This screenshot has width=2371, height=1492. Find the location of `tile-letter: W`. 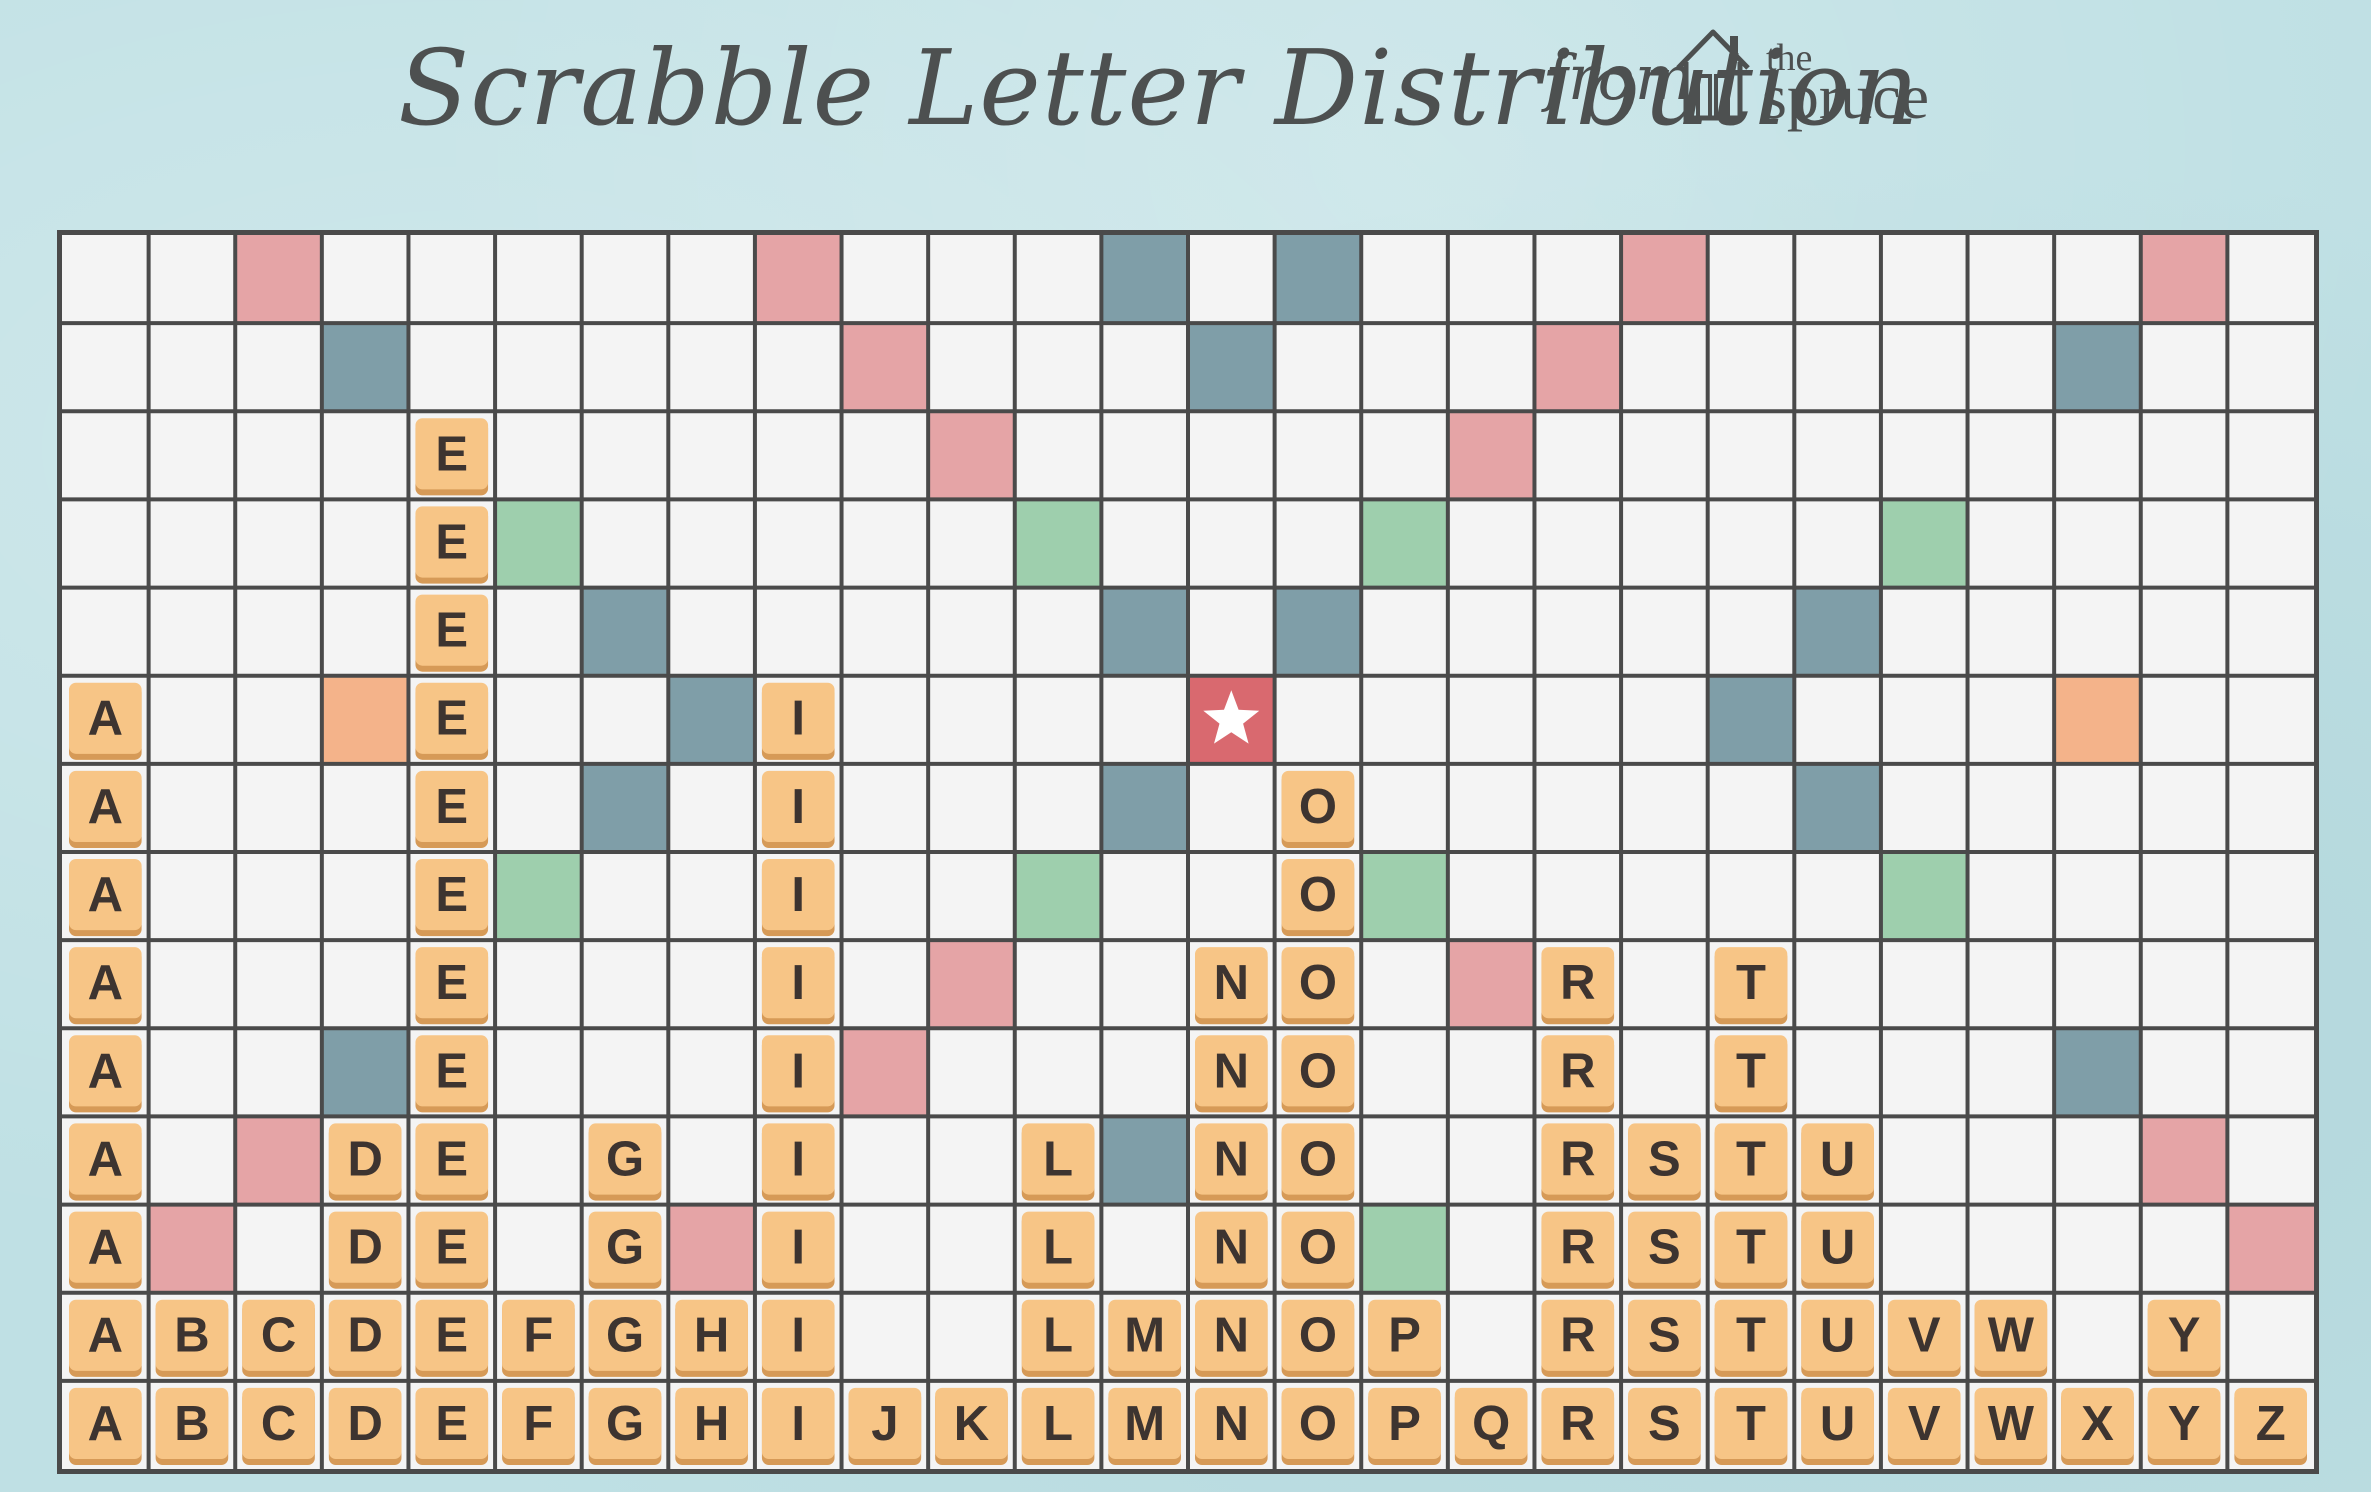

tile-letter: W is located at coordinates (2011, 1336).